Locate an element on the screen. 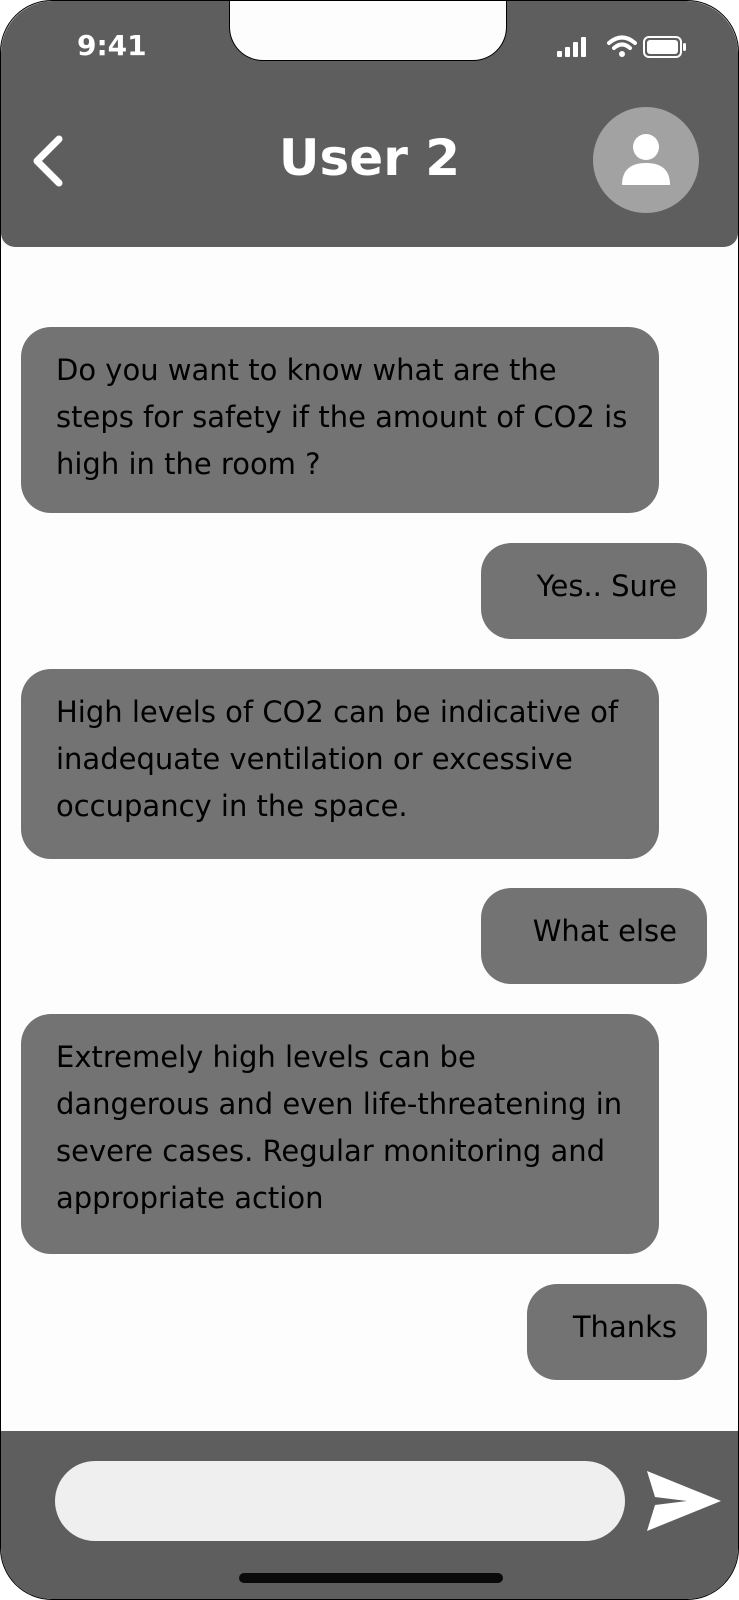 The width and height of the screenshot is (739, 1600). send-button is located at coordinates (684, 1501).